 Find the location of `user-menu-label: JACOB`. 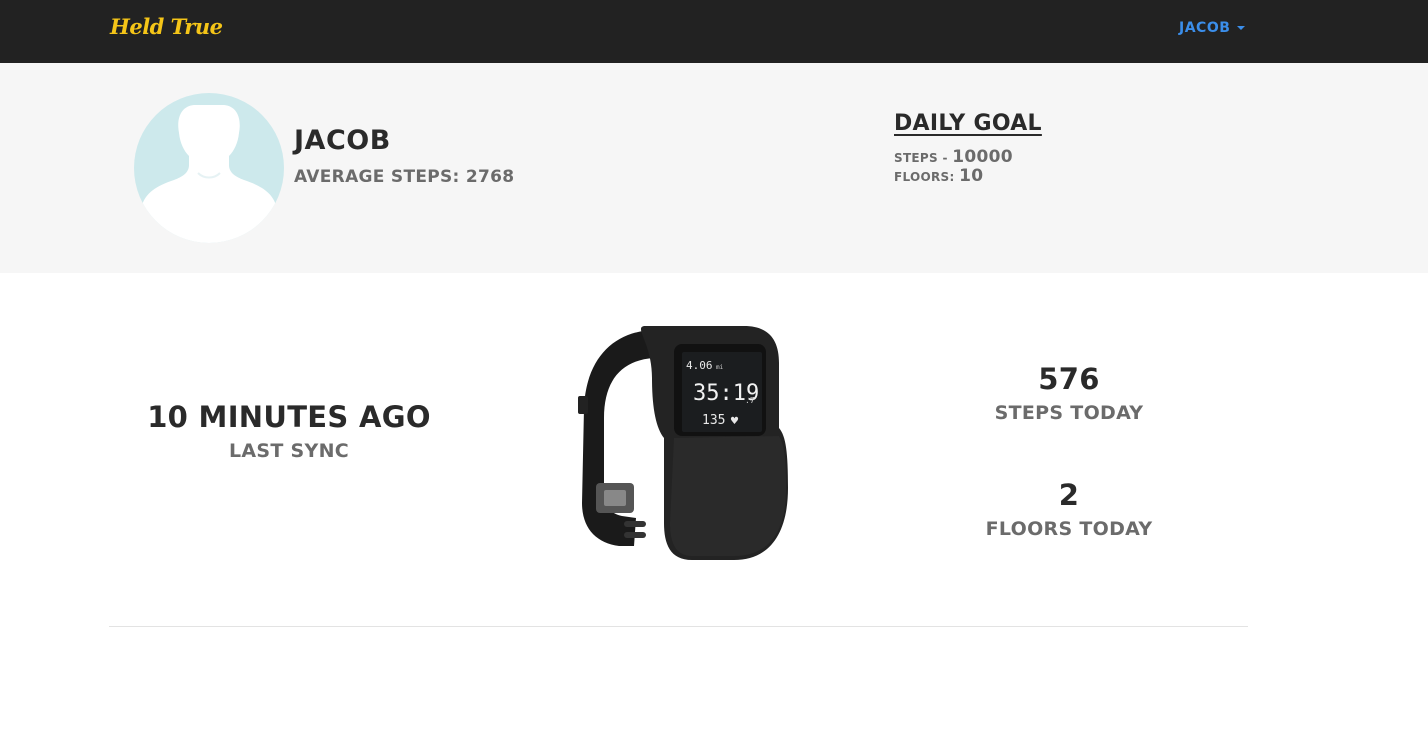

user-menu-label: JACOB is located at coordinates (1205, 28).